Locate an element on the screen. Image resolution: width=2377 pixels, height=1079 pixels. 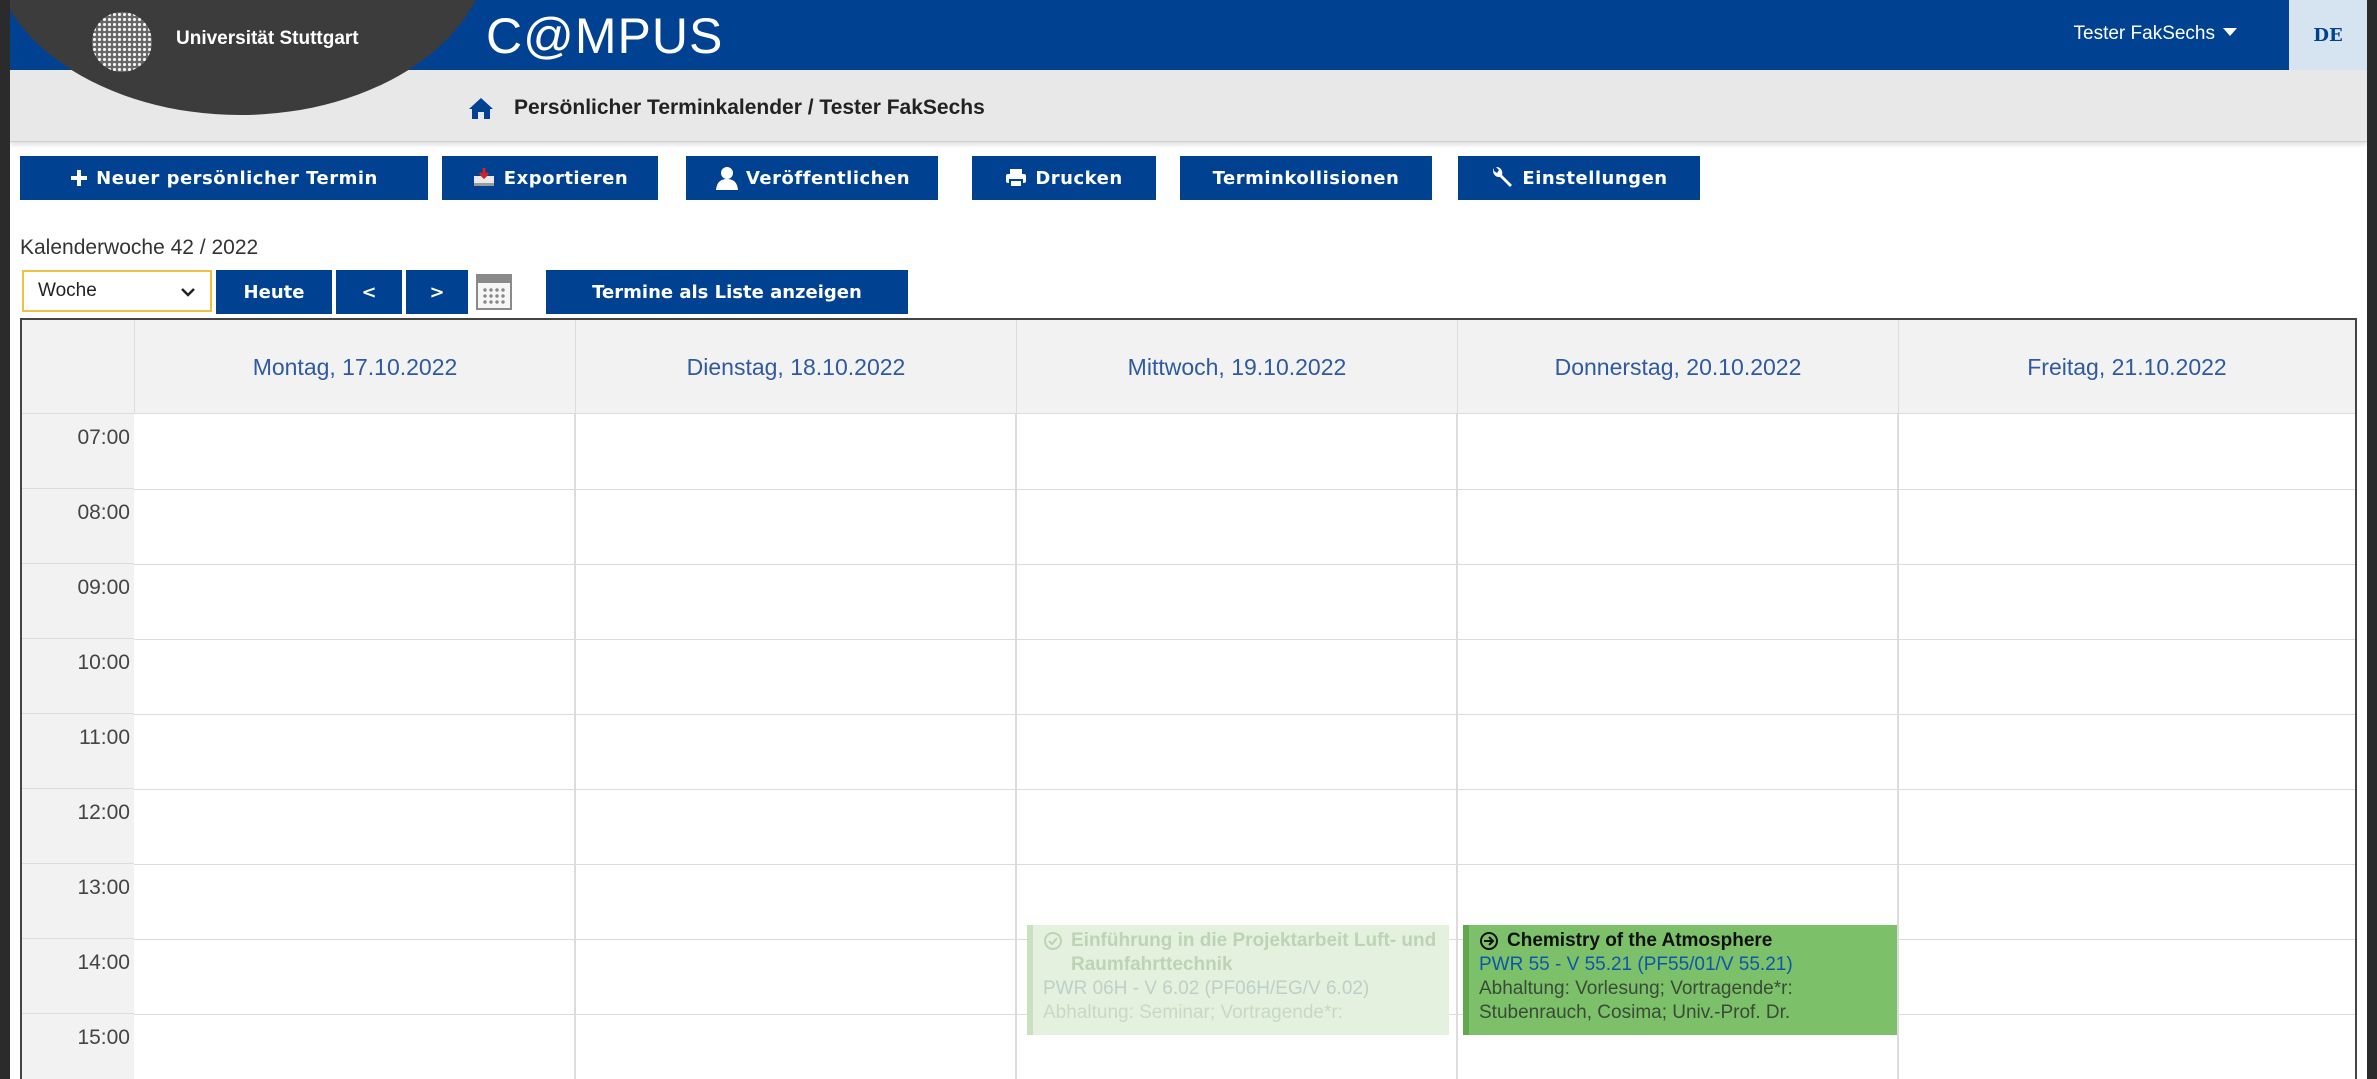
publish-button: Veröffentlichen is located at coordinates (812, 178).